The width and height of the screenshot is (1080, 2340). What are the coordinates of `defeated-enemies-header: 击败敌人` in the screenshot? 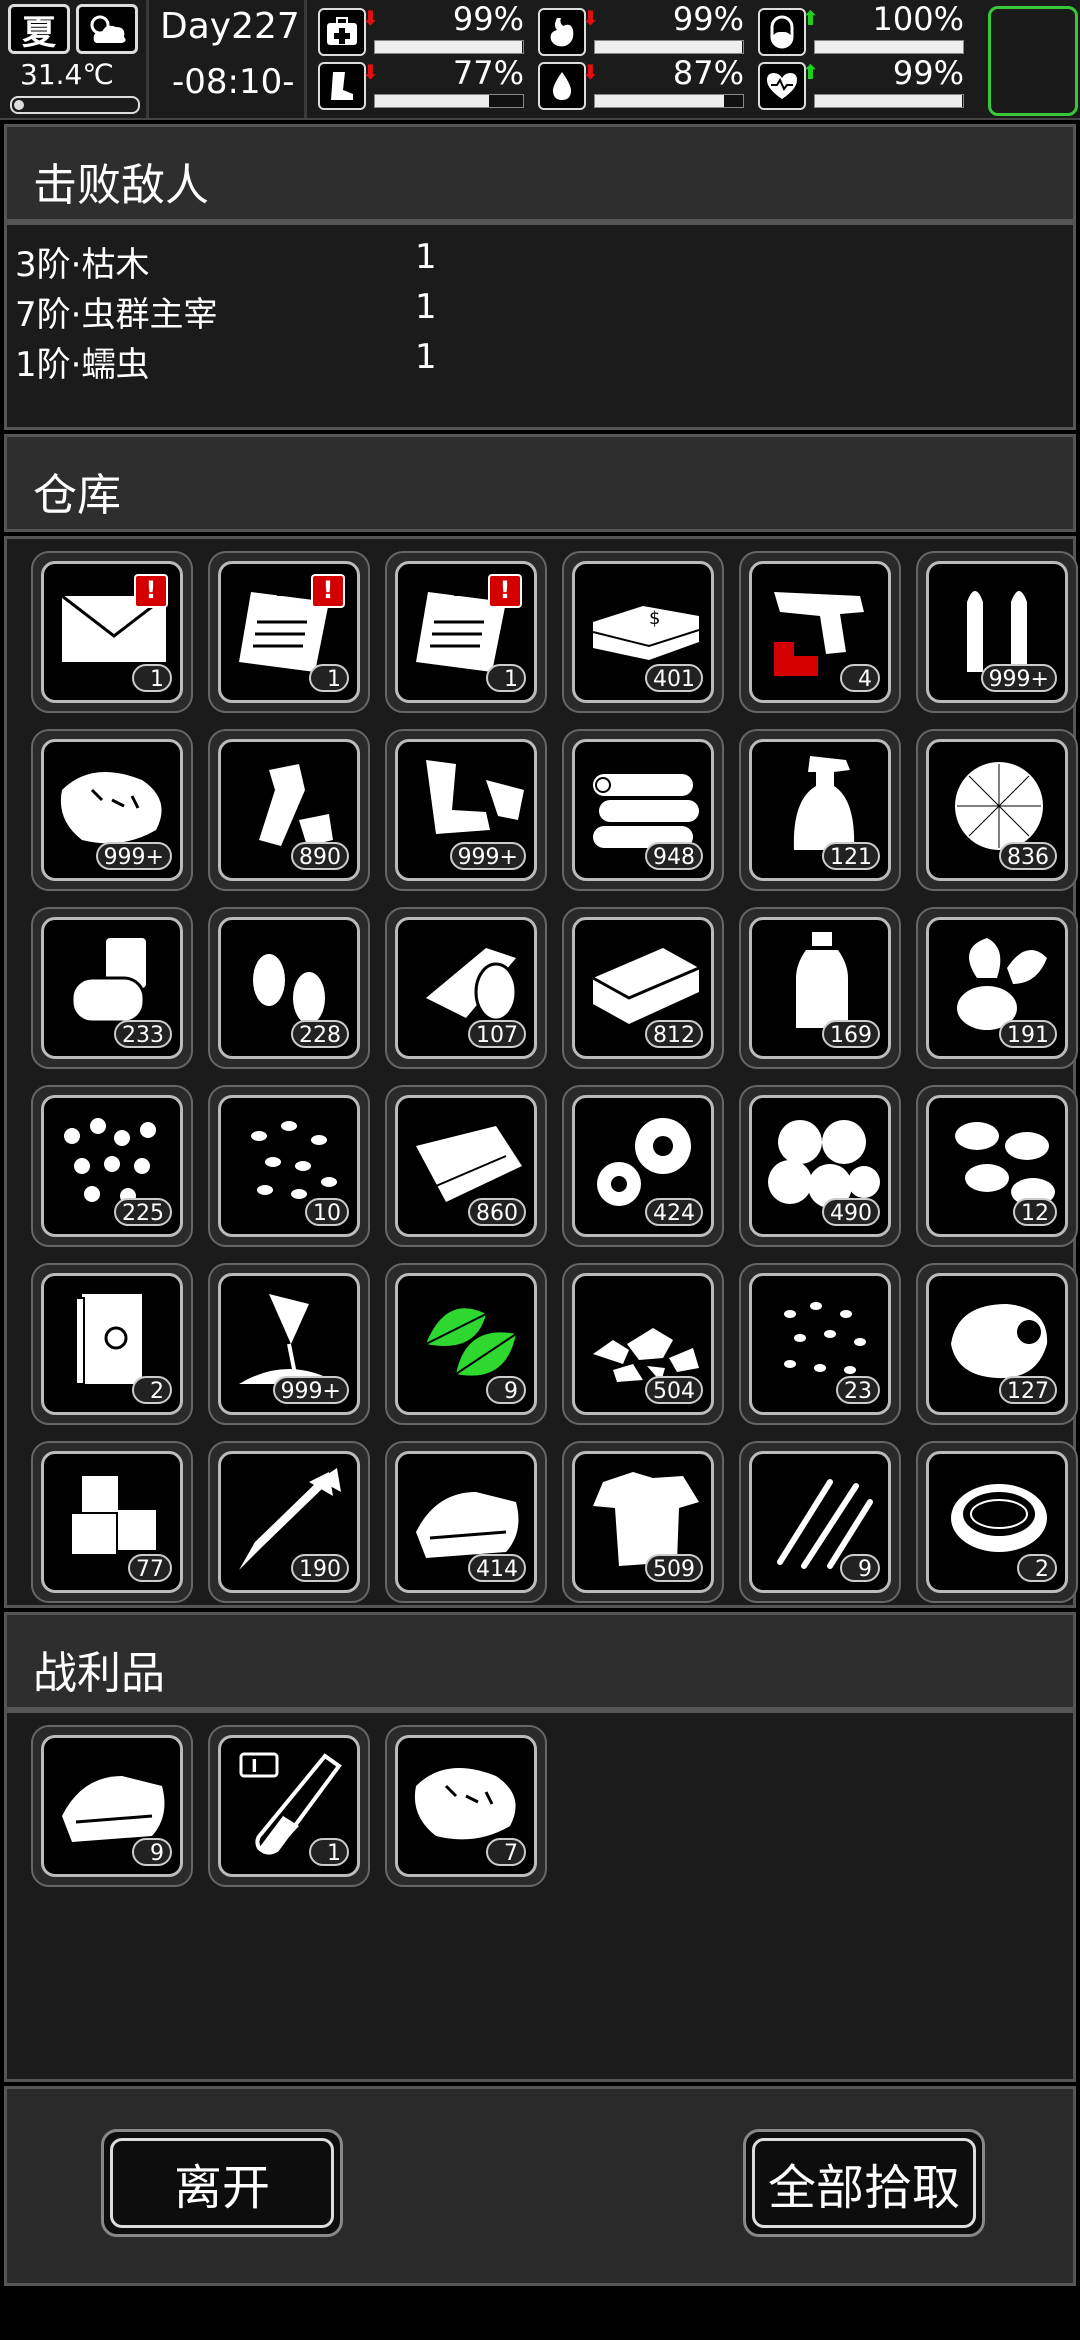 It's located at (540, 173).